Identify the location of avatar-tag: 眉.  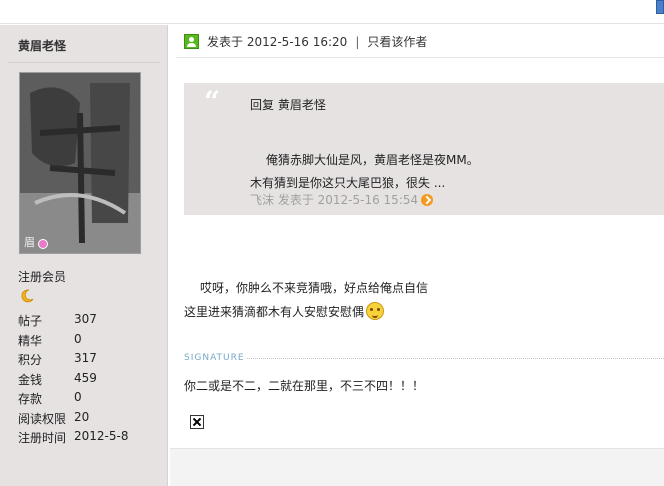
(29, 242).